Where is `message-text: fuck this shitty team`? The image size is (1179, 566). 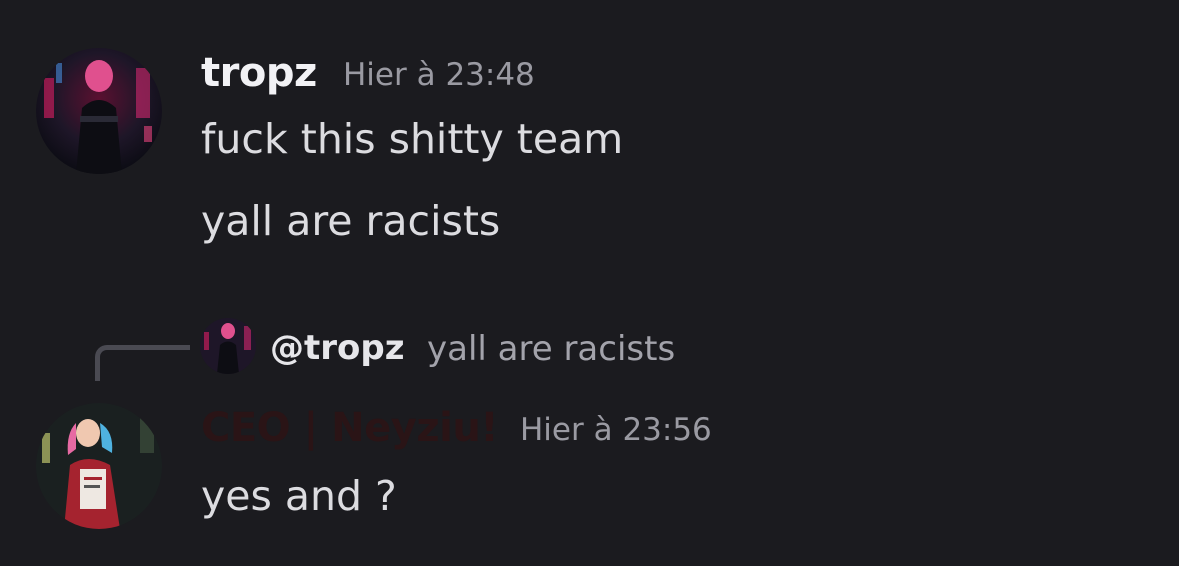 message-text: fuck this shitty team is located at coordinates (412, 139).